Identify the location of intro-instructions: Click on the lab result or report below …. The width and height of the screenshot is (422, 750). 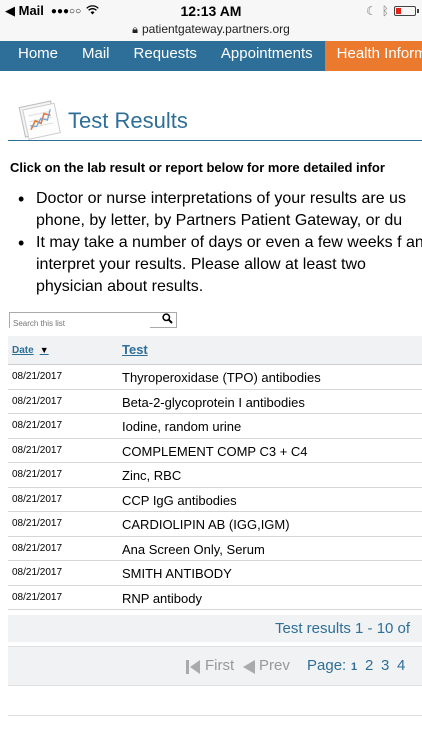
(197, 167).